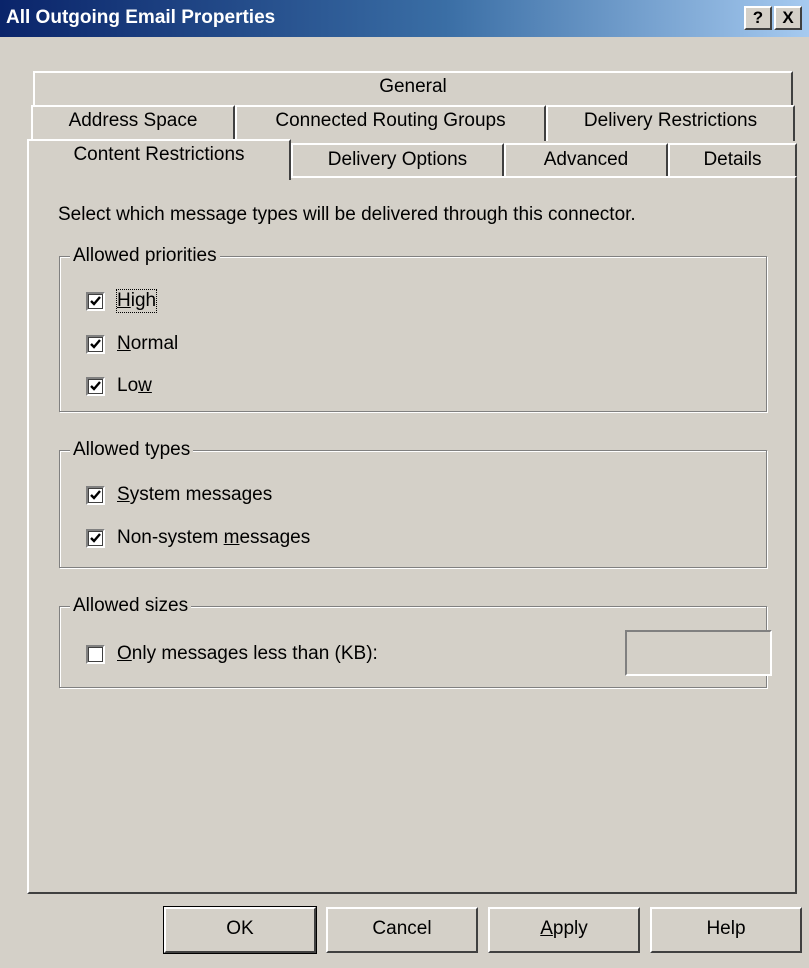 This screenshot has height=968, width=809. I want to click on tab-advanced: Advanced, so click(586, 160).